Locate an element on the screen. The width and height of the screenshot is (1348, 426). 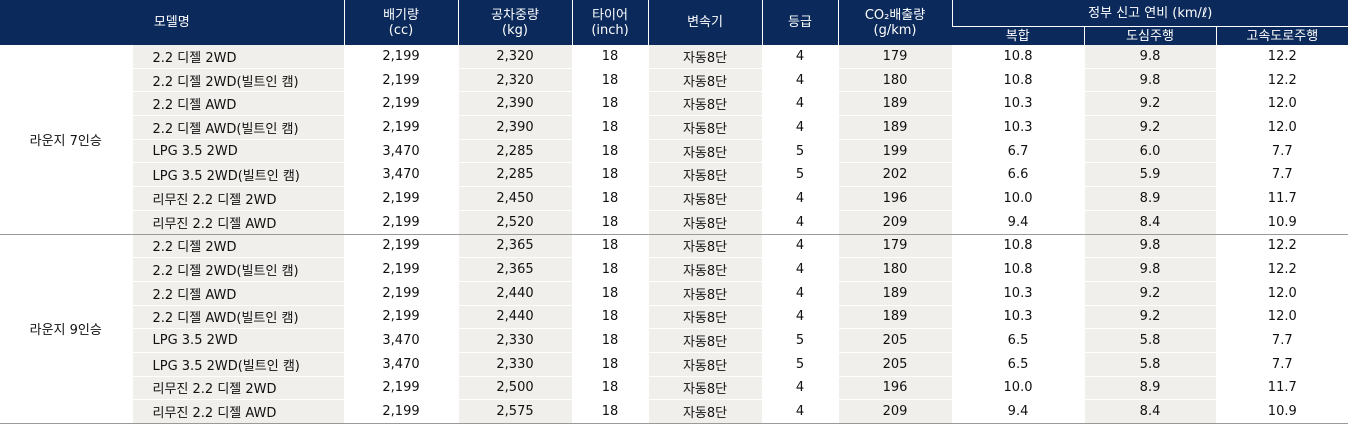
group-label: 라운지 9인승 is located at coordinates (66, 329).